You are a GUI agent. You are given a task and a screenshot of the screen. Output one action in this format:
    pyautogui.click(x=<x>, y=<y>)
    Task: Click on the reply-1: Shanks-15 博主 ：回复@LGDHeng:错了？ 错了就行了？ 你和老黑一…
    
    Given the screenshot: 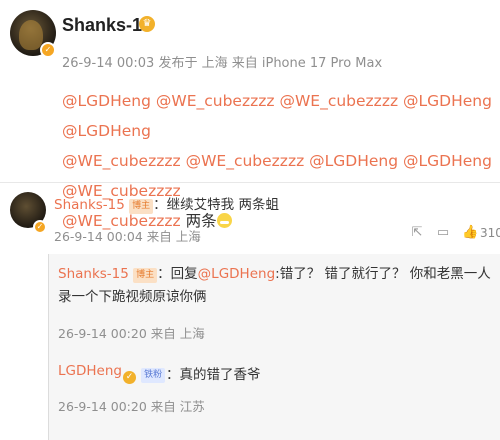 What is the action you would take?
    pyautogui.click(x=278, y=286)
    